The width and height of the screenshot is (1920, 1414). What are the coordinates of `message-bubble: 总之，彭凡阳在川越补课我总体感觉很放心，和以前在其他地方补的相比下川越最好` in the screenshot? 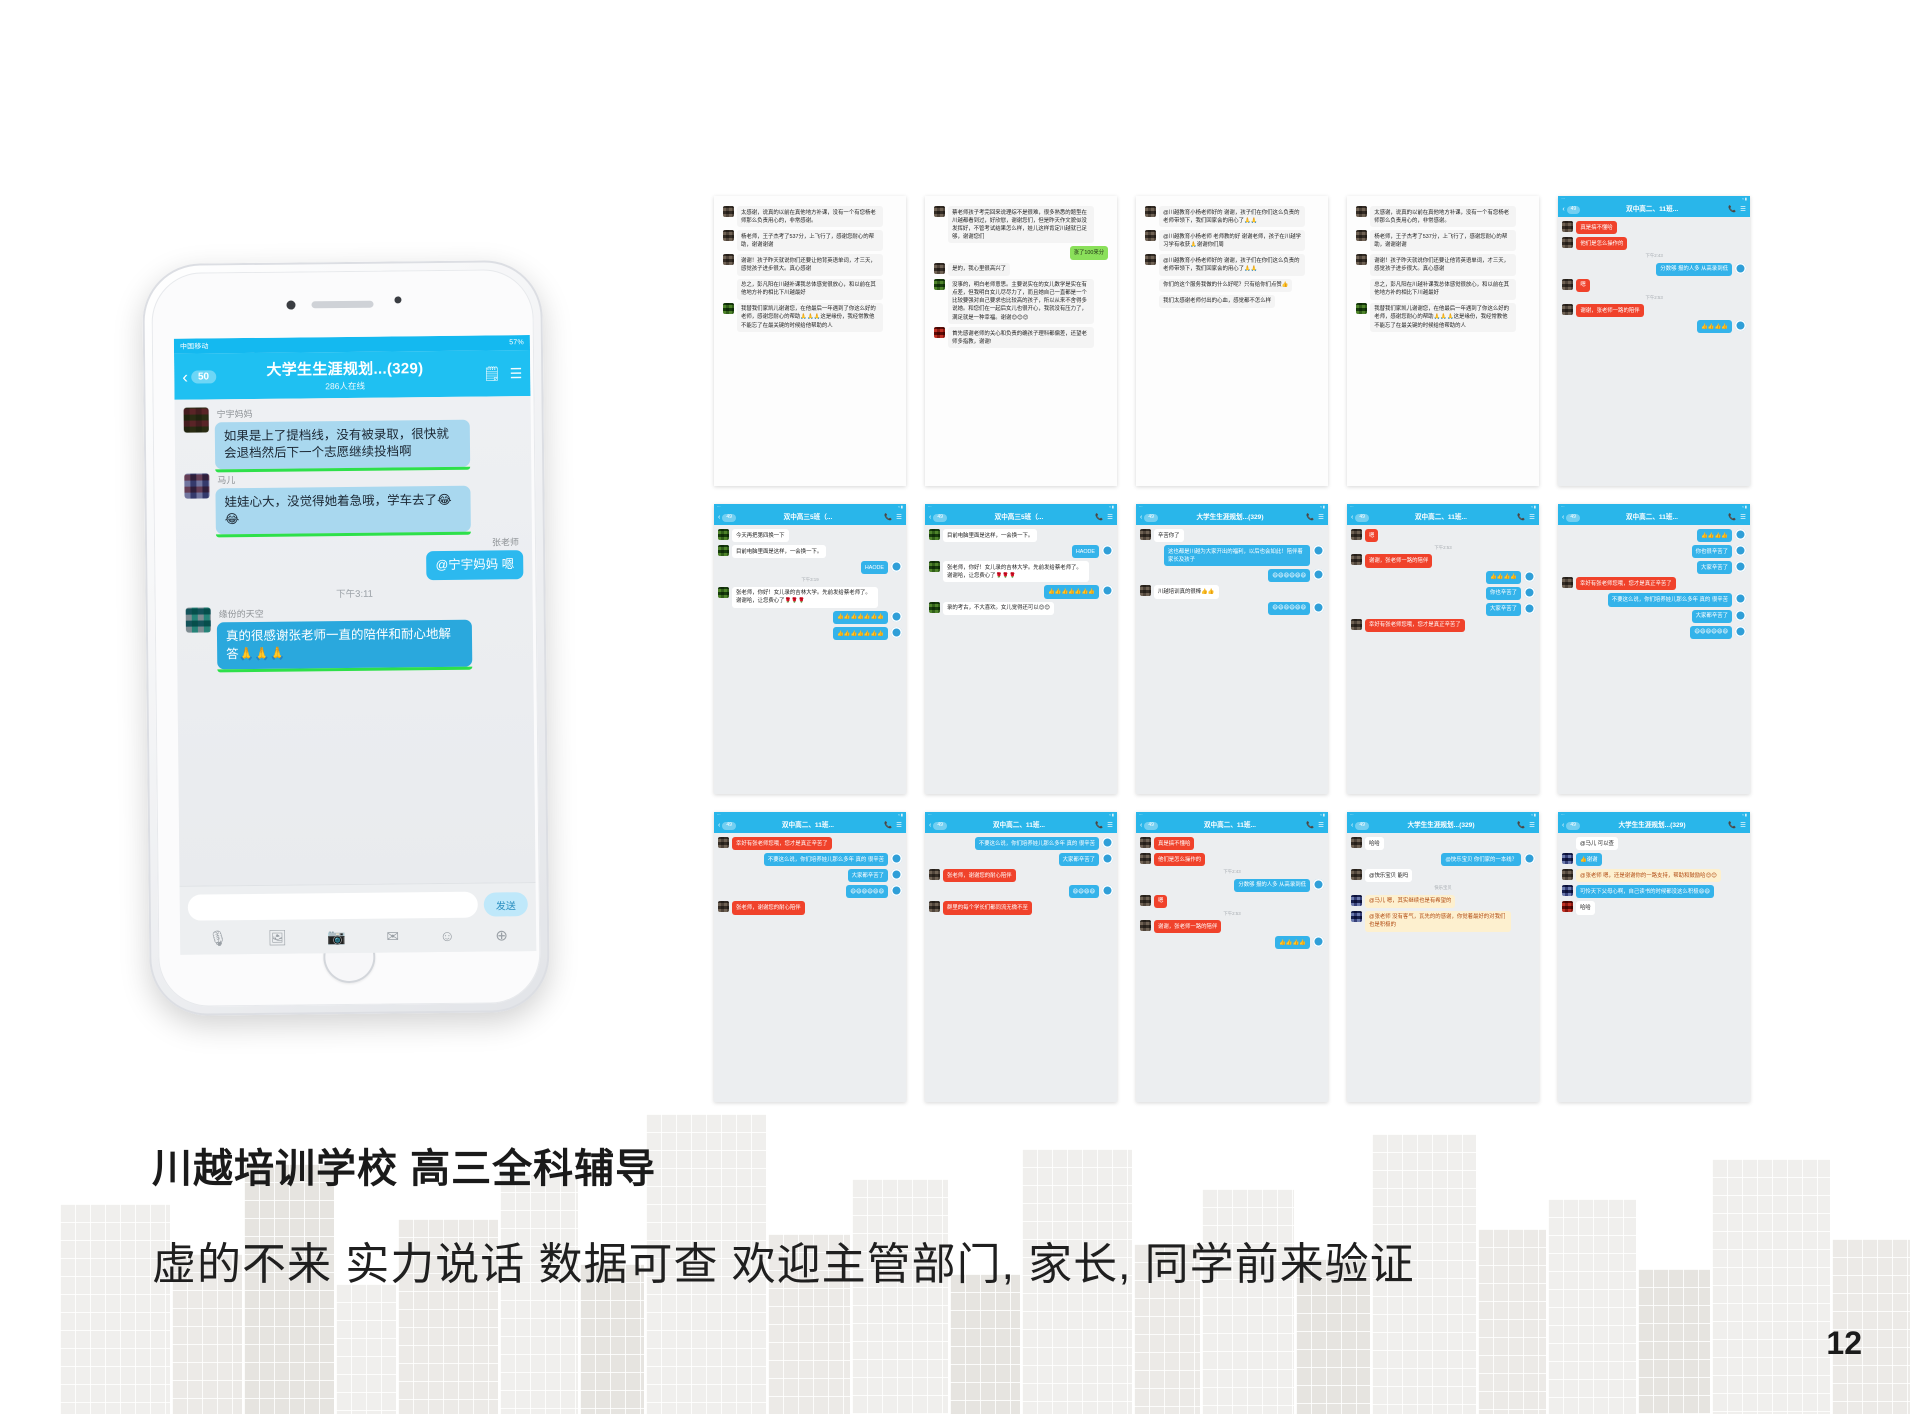 It's located at (810, 289).